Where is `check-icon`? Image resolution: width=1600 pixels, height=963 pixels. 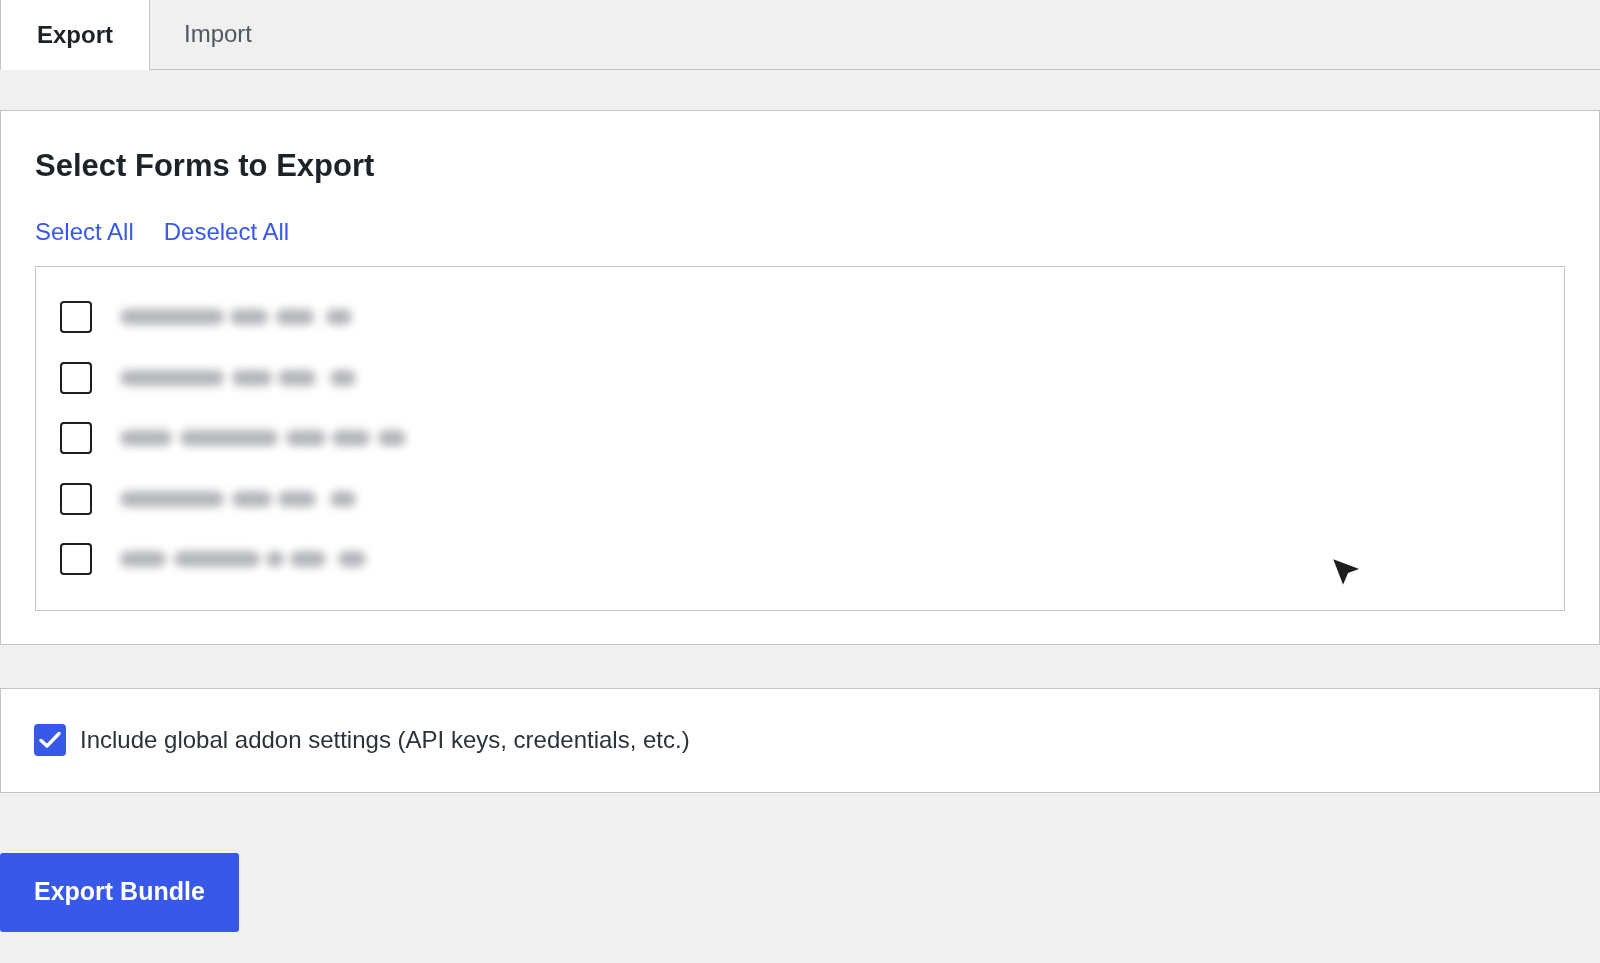 check-icon is located at coordinates (50, 740).